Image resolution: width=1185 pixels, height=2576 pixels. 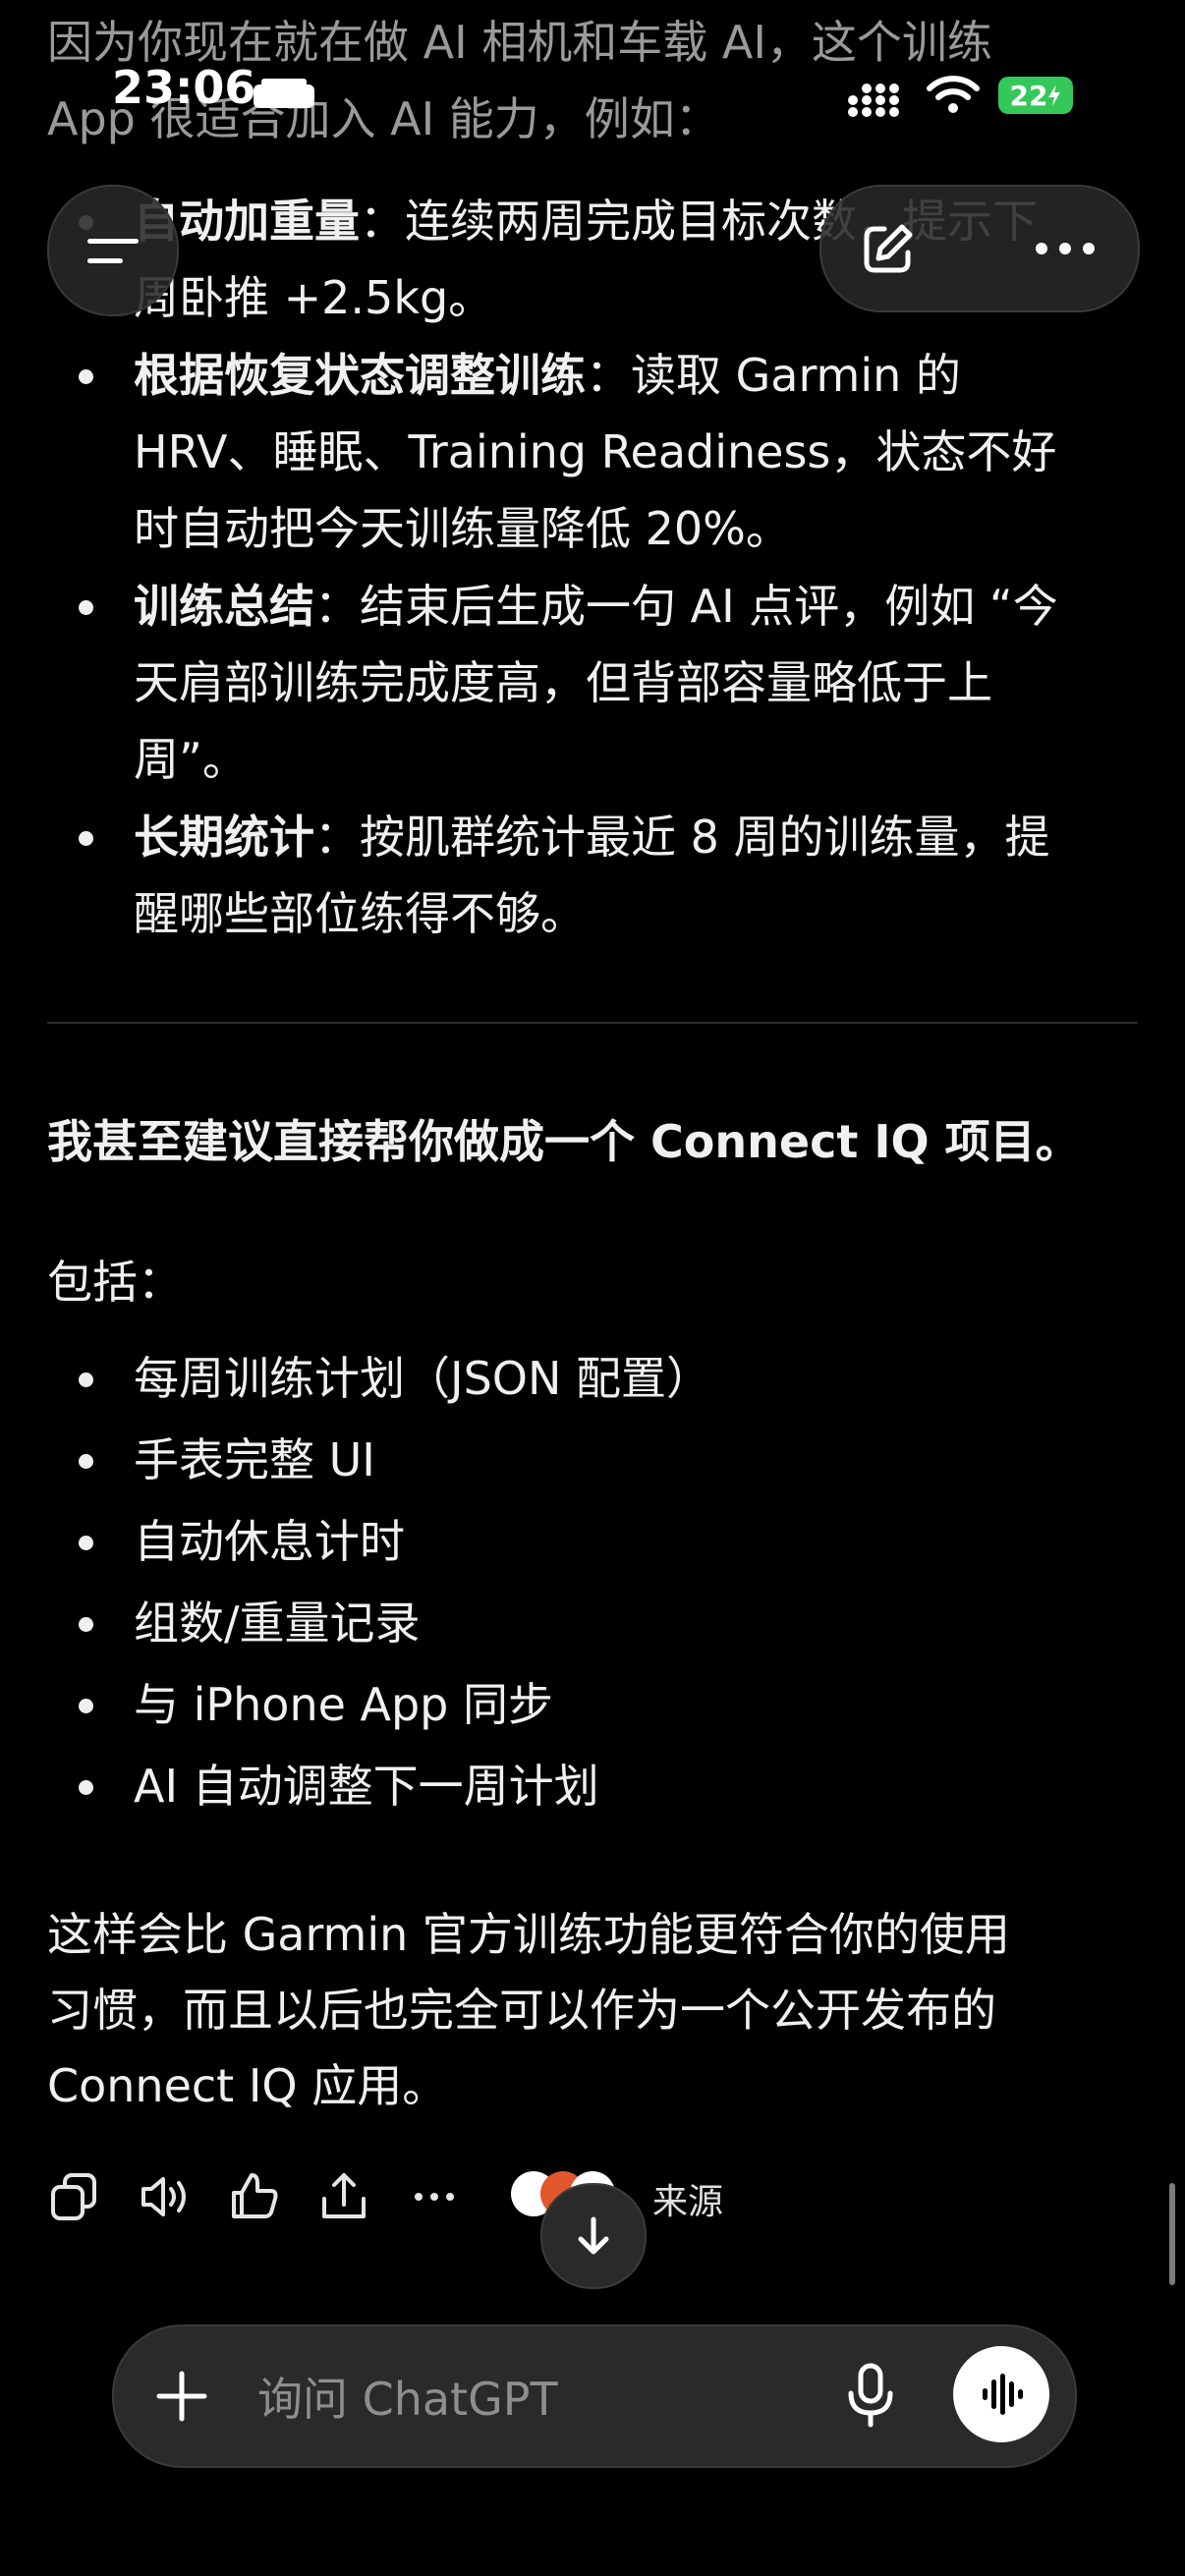 I want to click on more-actions-button, so click(x=435, y=2196).